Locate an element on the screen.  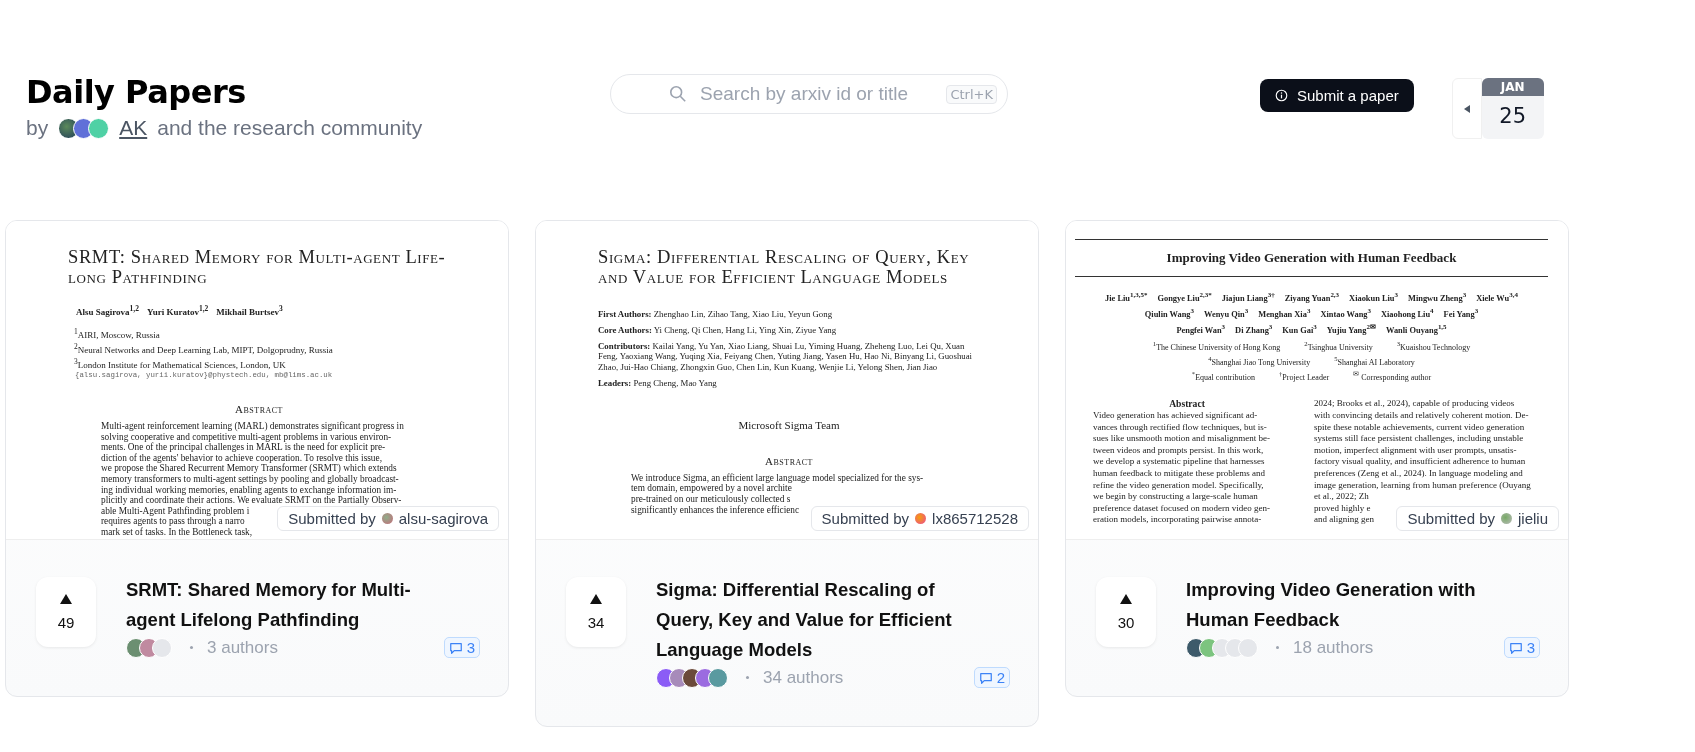
author-name: Yujiu Yang$^{2✉}$ is located at coordinates (1351, 329).